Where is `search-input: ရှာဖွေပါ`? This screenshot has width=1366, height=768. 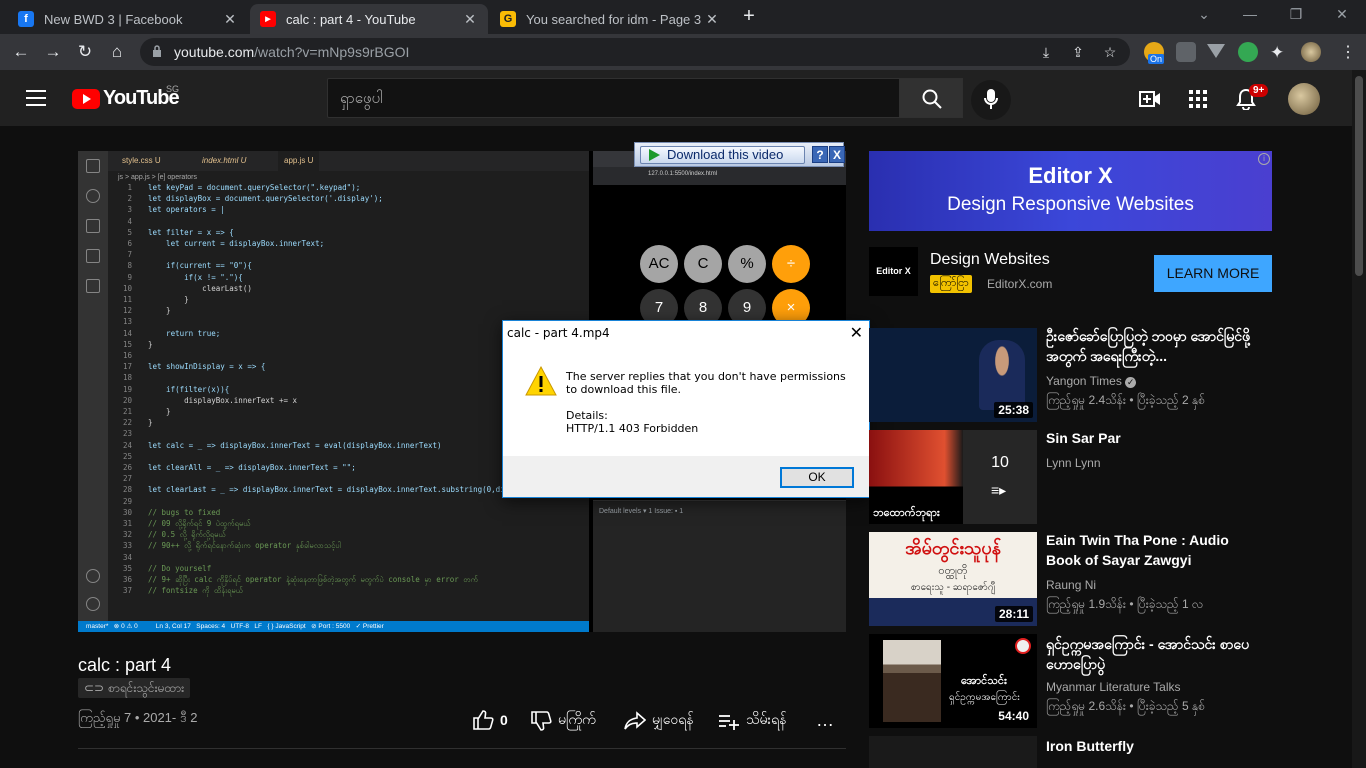
search-input: ရှာဖွေပါ is located at coordinates (613, 98).